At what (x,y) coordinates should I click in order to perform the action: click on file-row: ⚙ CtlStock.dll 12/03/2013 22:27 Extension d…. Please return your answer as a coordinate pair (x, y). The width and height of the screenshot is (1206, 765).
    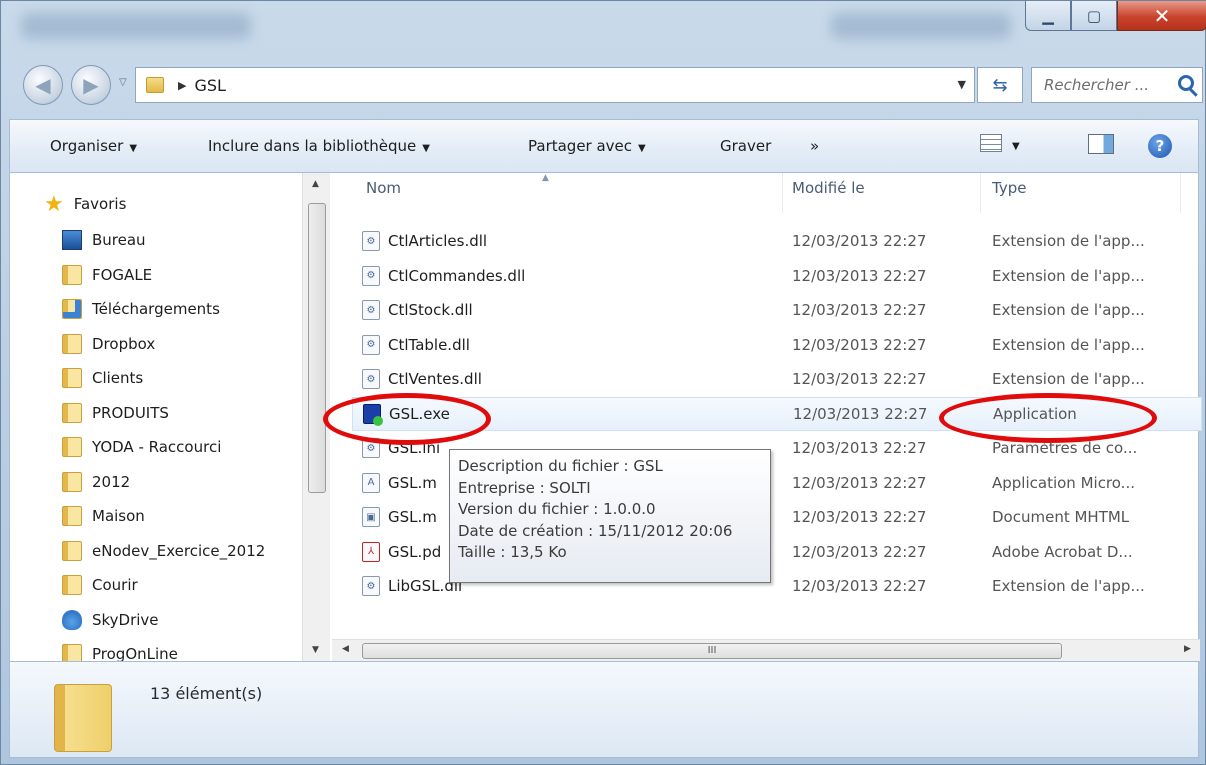
    Looking at the image, I should click on (777, 310).